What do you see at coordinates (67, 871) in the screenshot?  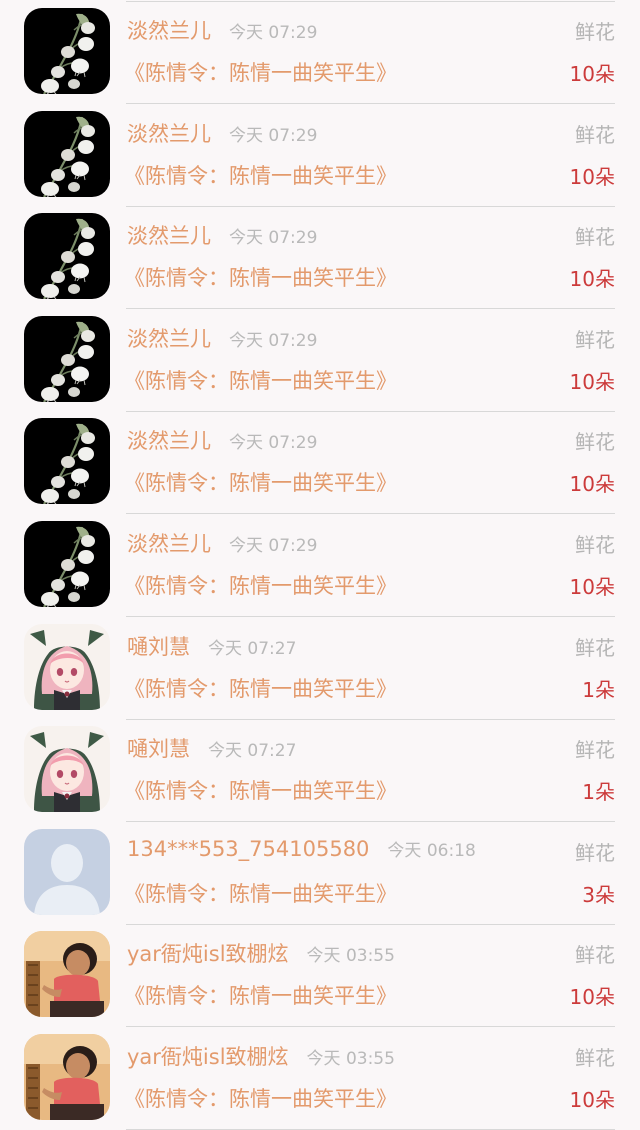 I see `default-person-avatar` at bounding box center [67, 871].